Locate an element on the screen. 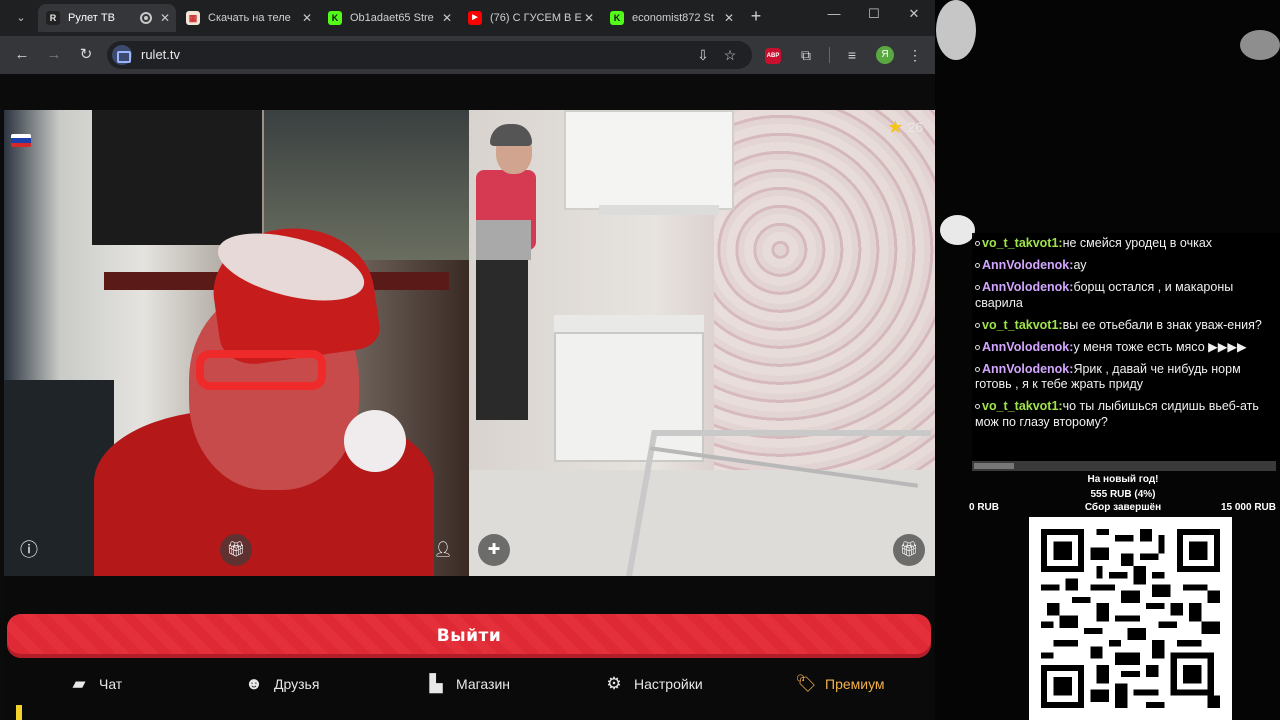 The height and width of the screenshot is (720, 1280). report-info-icon: ⓘ is located at coordinates (29, 550).